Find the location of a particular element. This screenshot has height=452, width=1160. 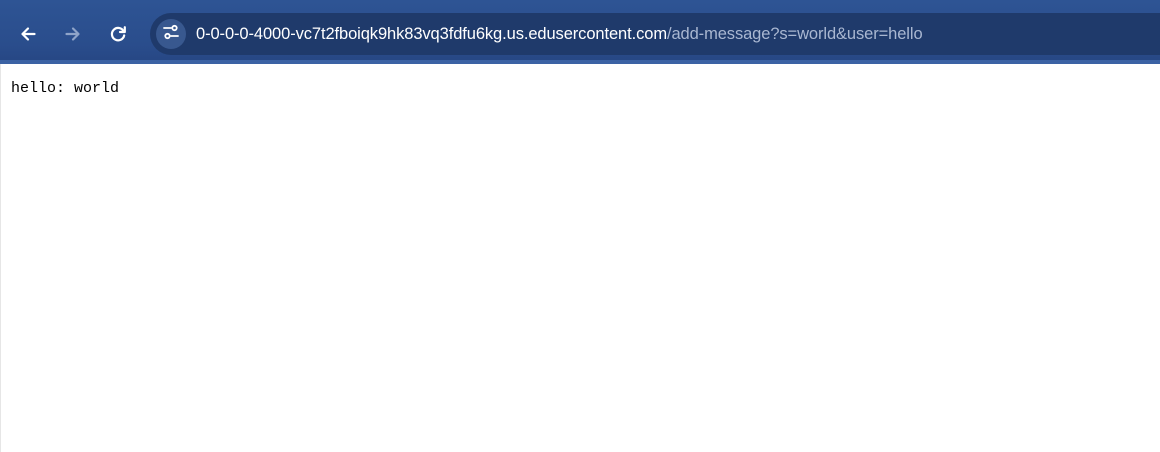

tune-icon is located at coordinates (171, 34).